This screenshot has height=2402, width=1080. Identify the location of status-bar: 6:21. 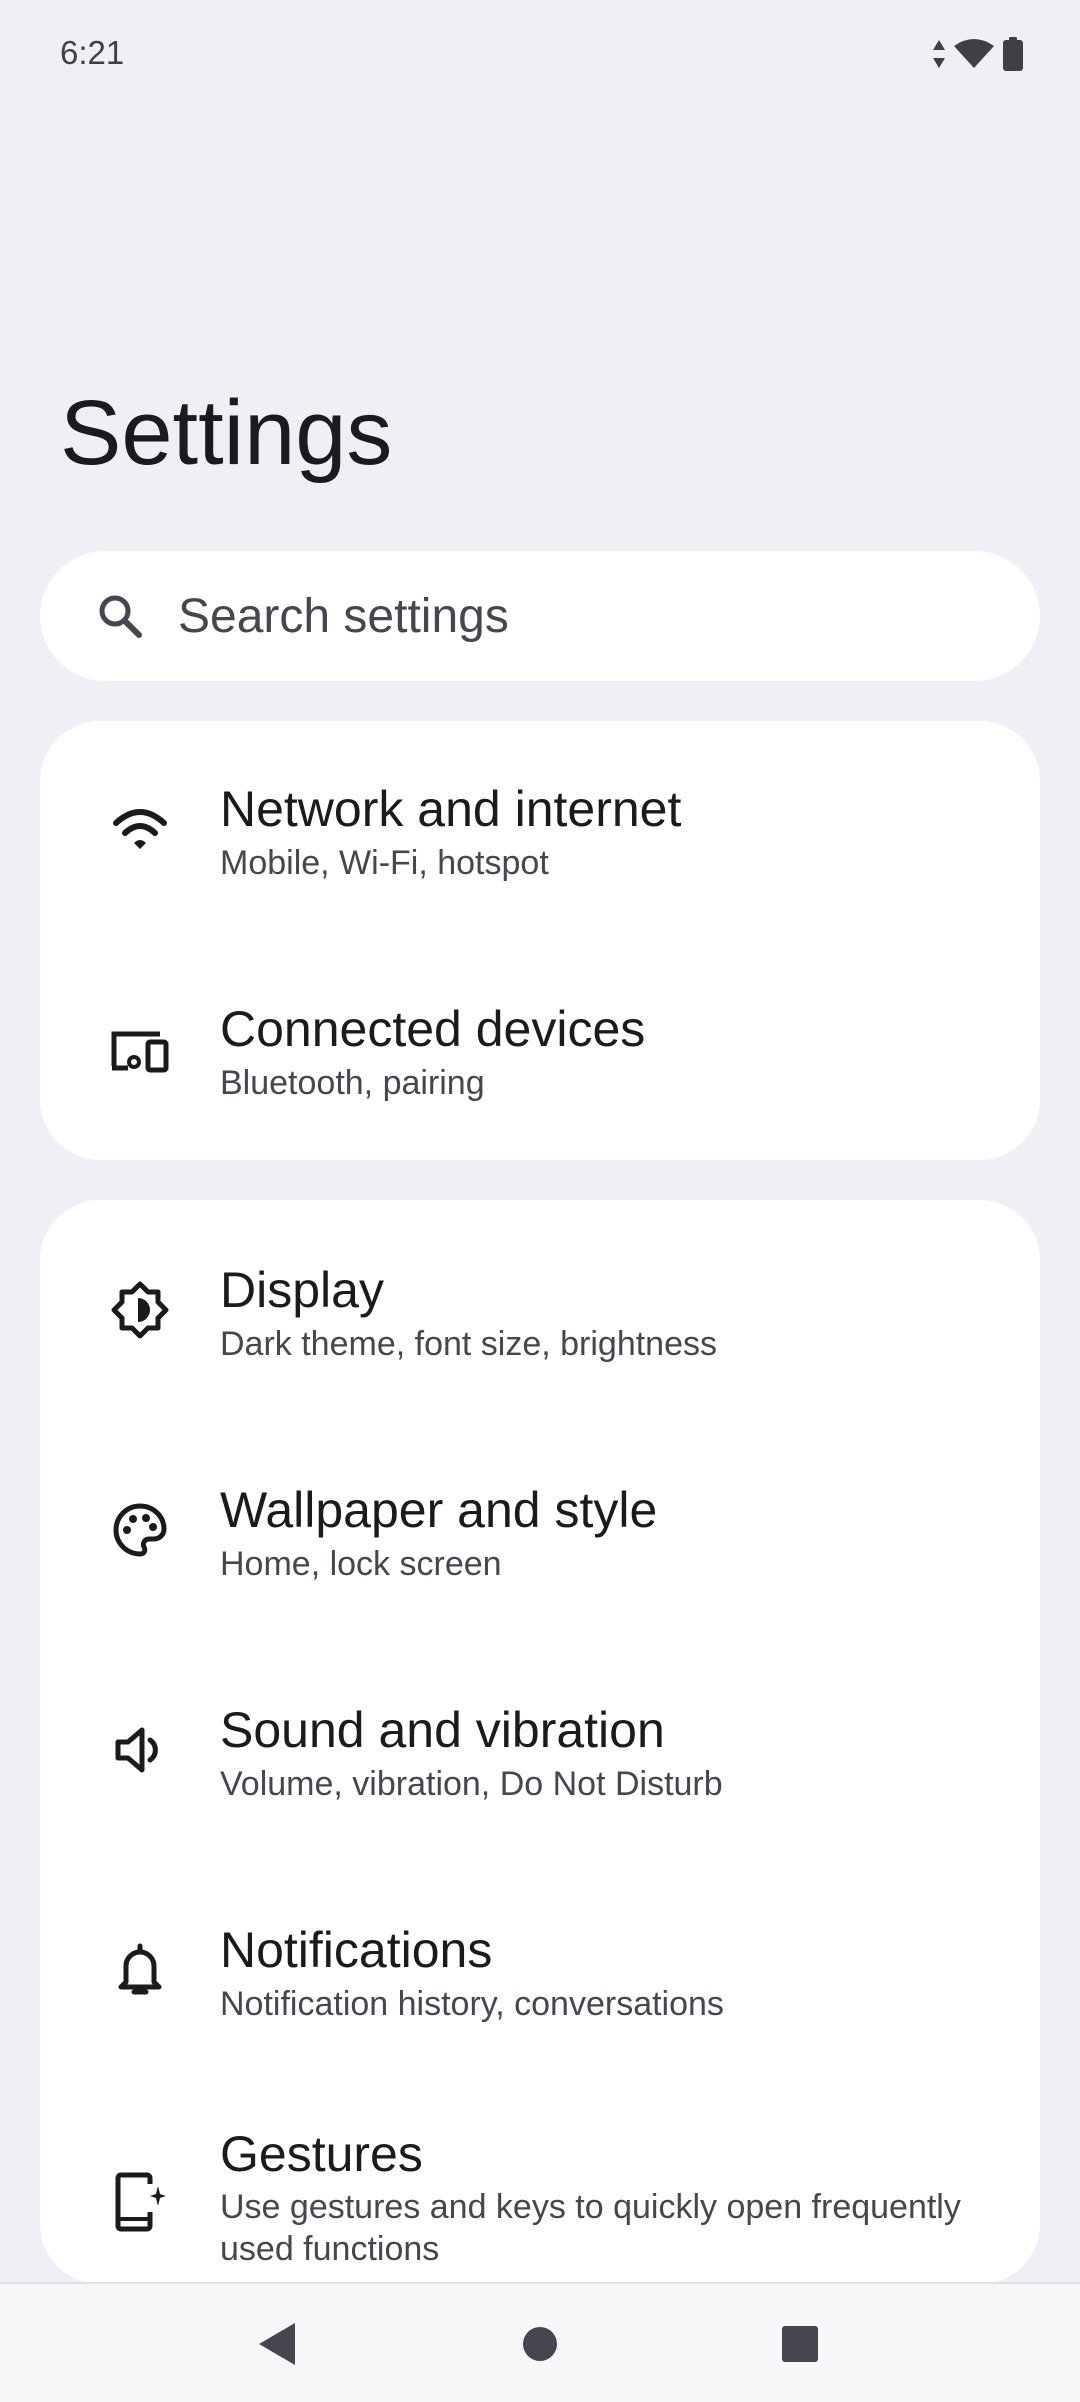
(540, 55).